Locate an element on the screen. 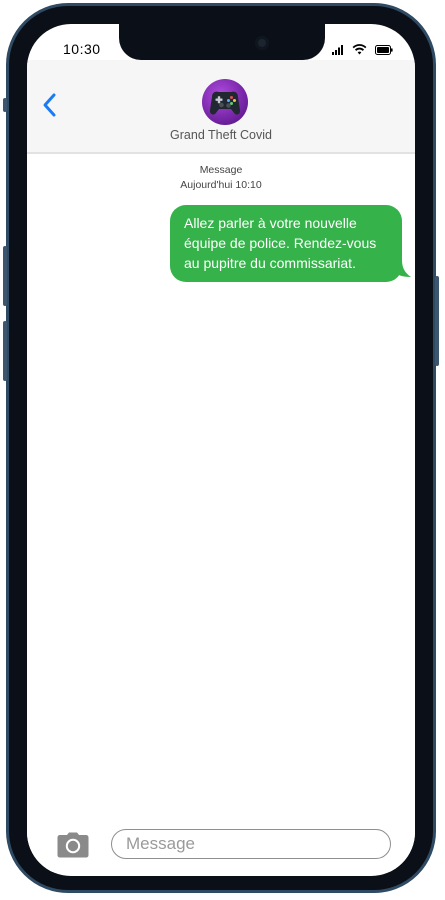  status-time: 10:30 is located at coordinates (82, 49).